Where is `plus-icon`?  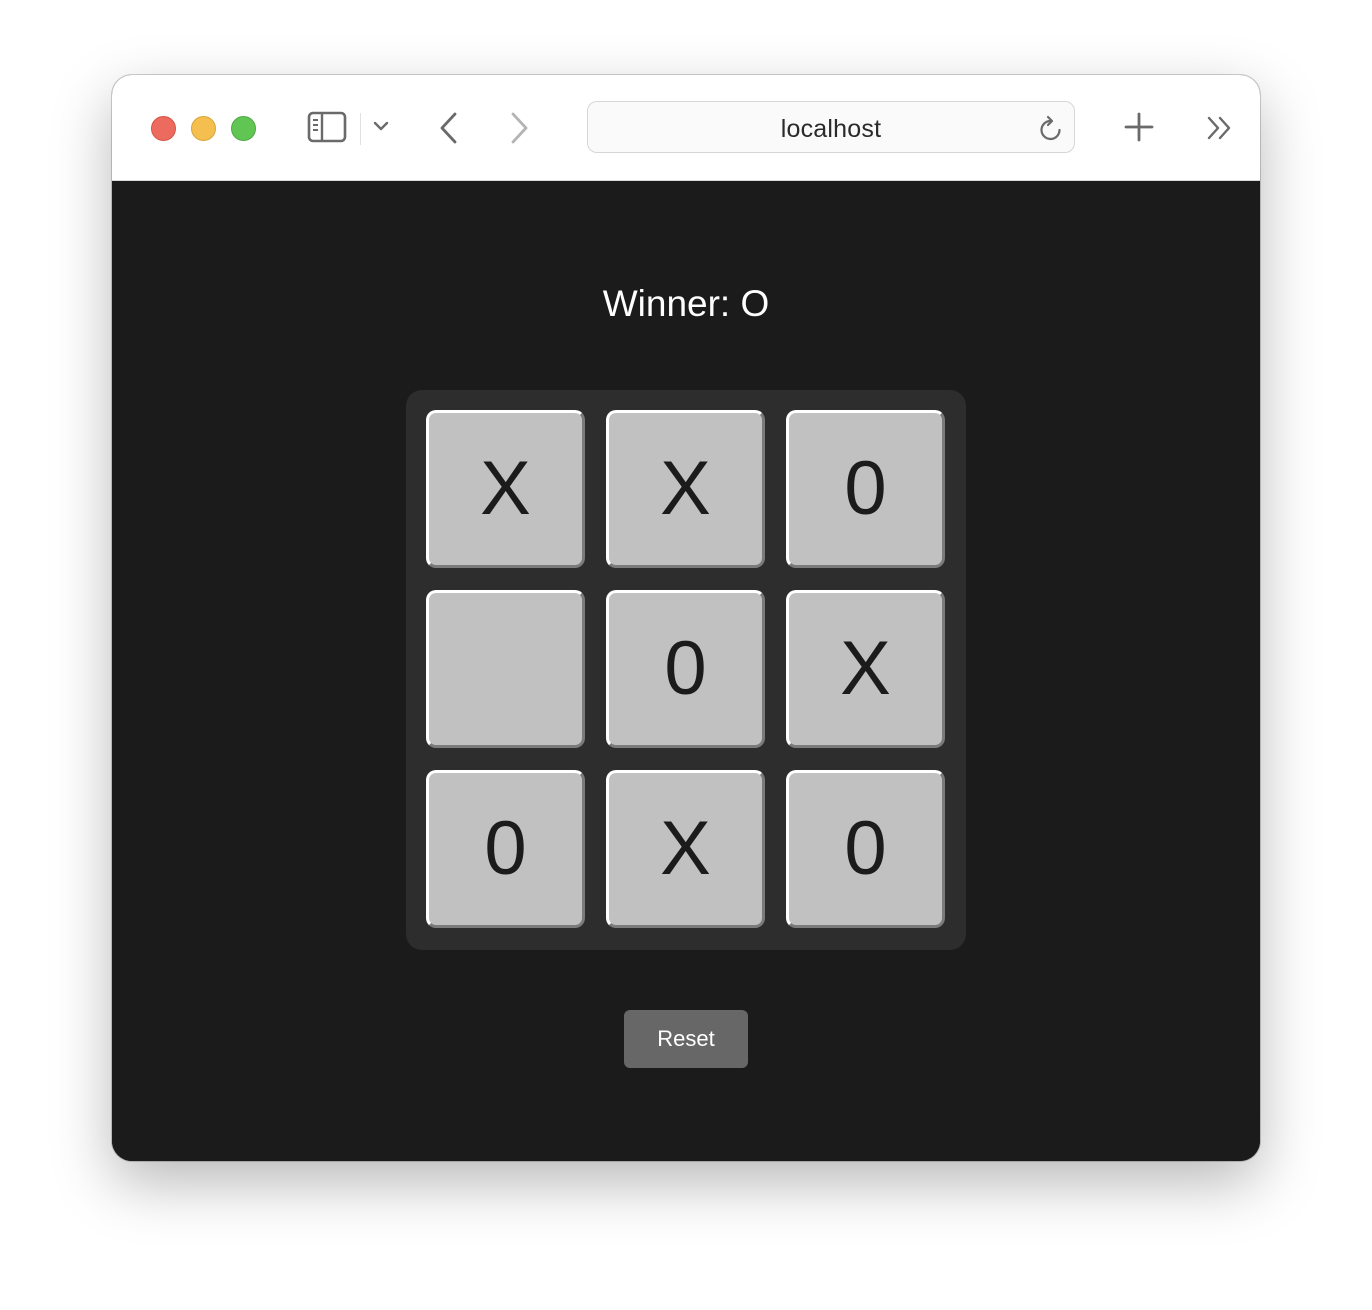
plus-icon is located at coordinates (1139, 127).